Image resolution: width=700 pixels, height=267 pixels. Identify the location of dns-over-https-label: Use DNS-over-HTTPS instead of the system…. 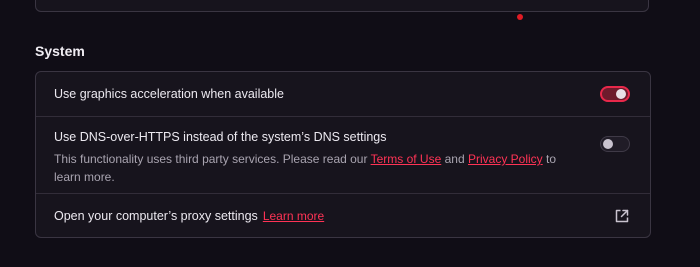
(220, 137).